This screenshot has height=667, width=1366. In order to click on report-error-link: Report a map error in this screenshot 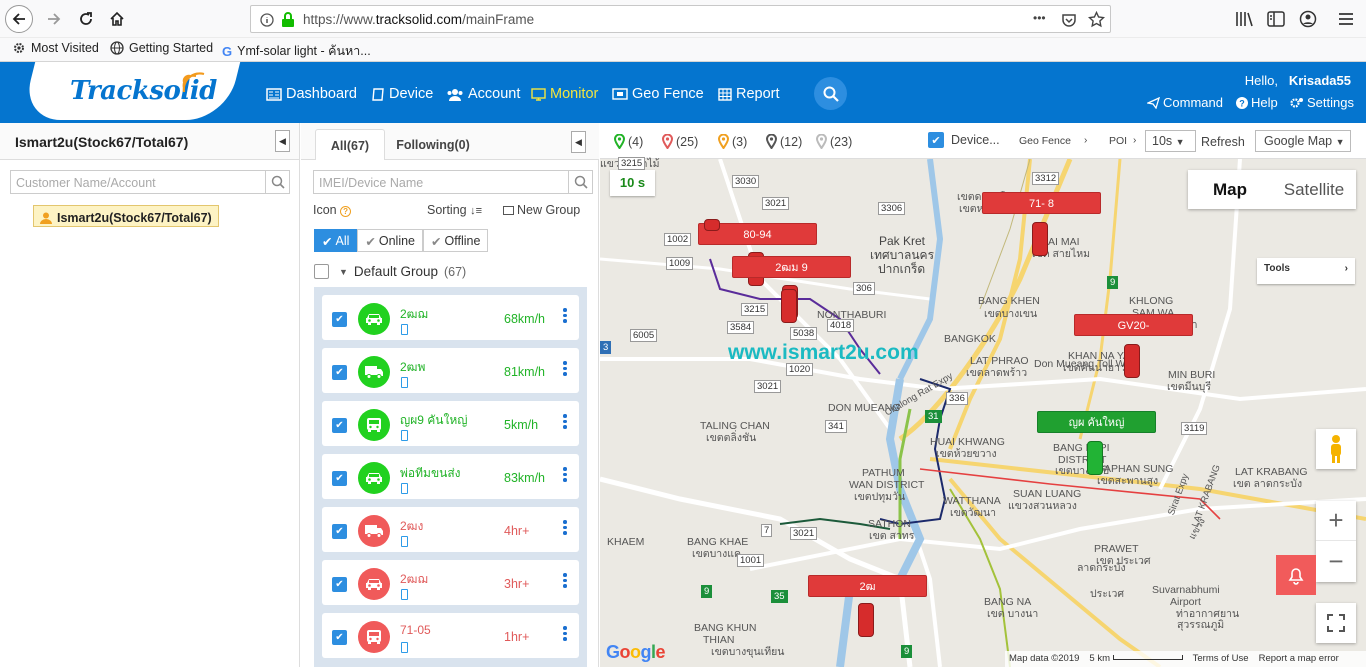, I will do `click(1299, 659)`.